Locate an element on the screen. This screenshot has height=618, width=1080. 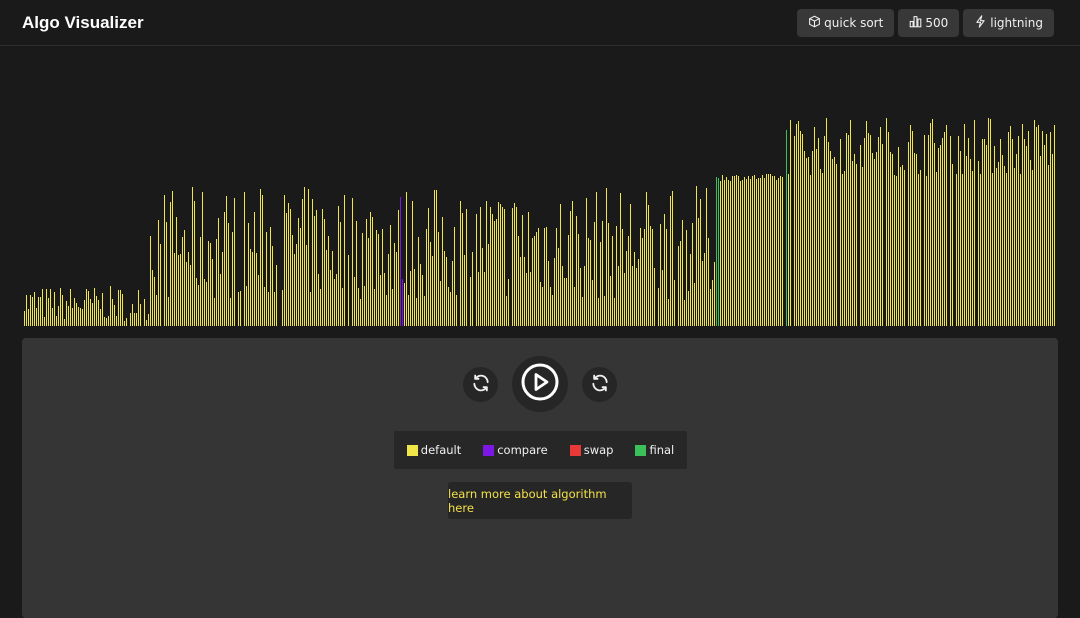
play-button is located at coordinates (540, 384).